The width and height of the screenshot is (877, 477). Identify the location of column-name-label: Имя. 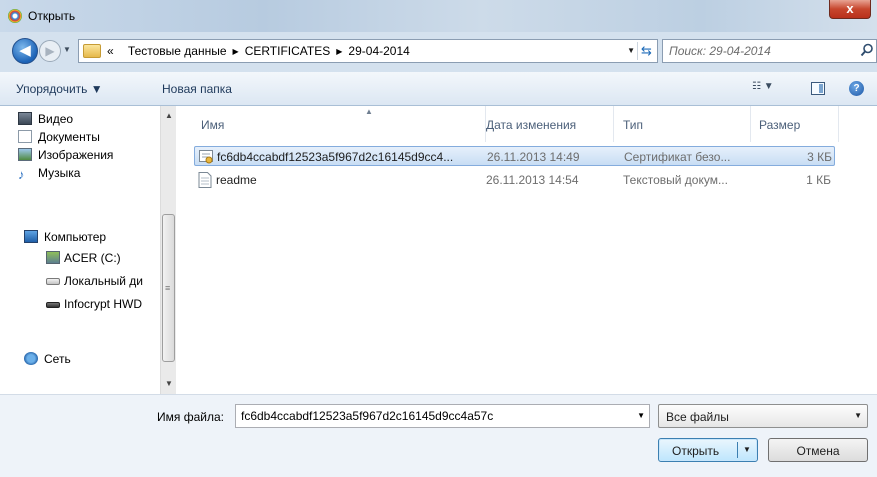
(213, 125).